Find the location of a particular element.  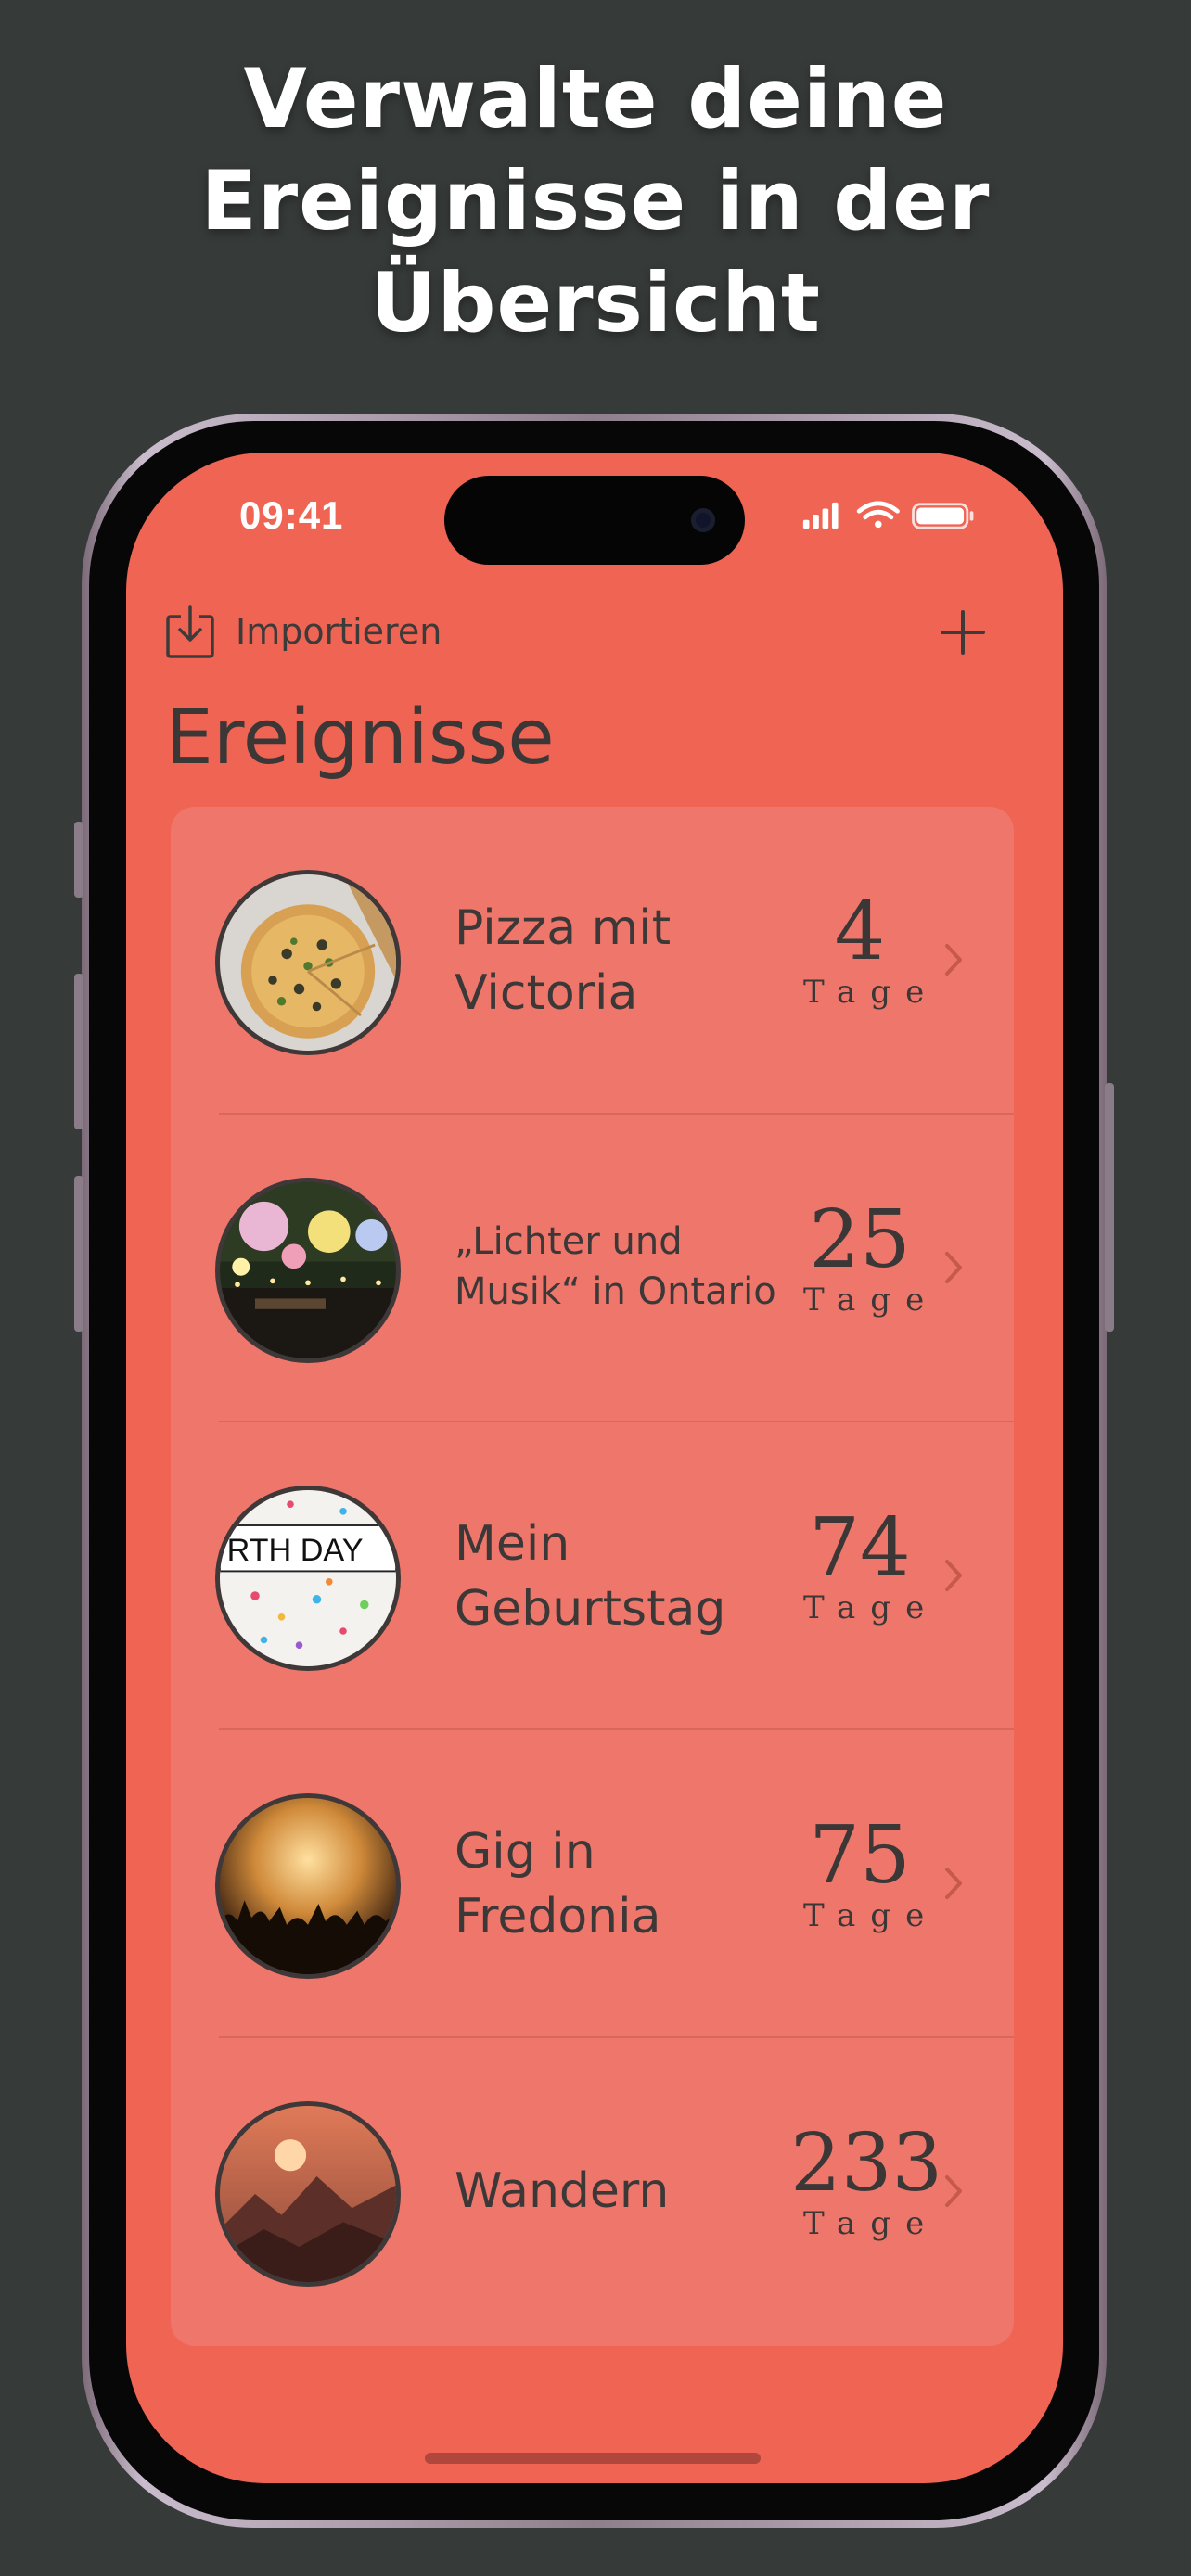

event-countdown: 75 Tage is located at coordinates (859, 1874).